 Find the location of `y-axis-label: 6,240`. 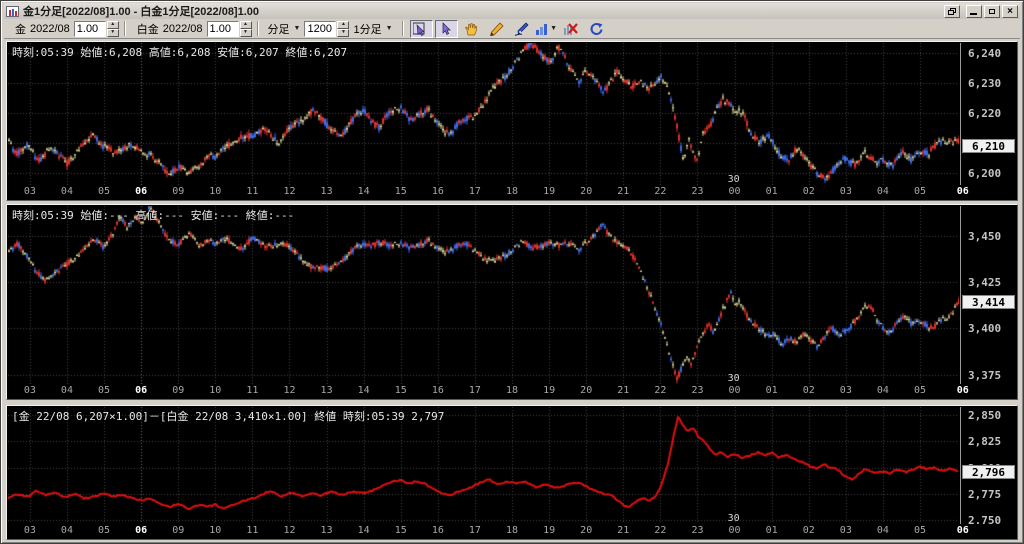

y-axis-label: 6,240 is located at coordinates (985, 54).